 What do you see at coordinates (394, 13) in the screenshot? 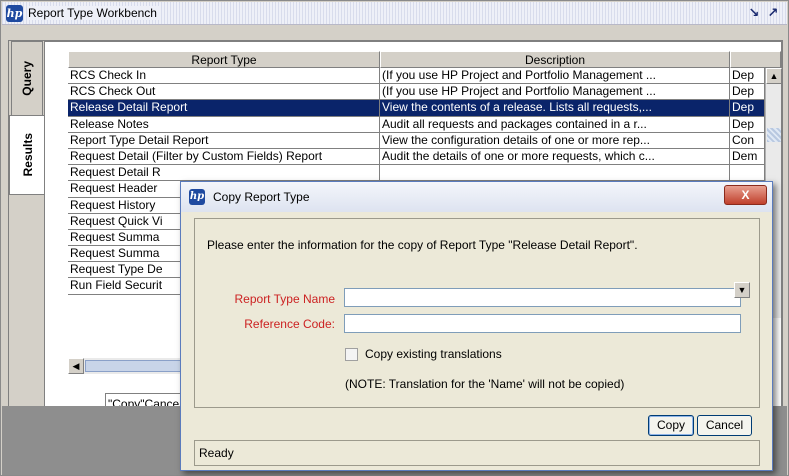
I see `title-bar: hp Report Type Workbench ↘ ↗` at bounding box center [394, 13].